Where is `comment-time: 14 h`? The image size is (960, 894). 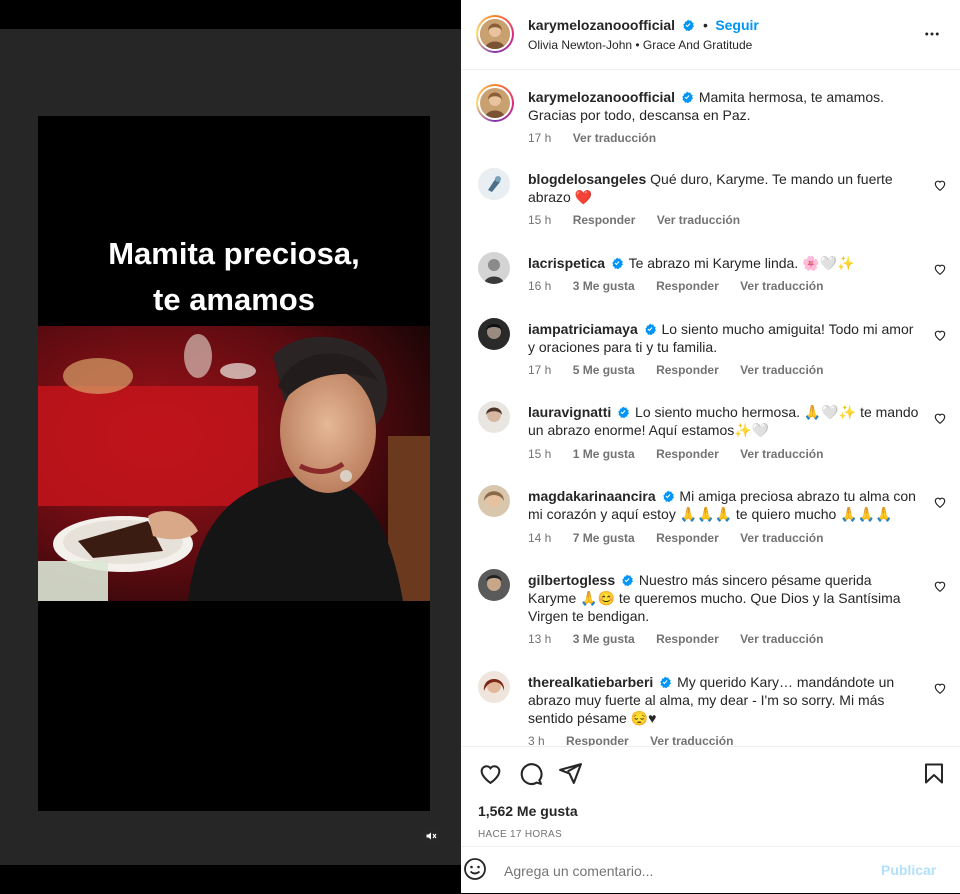 comment-time: 14 h is located at coordinates (540, 538).